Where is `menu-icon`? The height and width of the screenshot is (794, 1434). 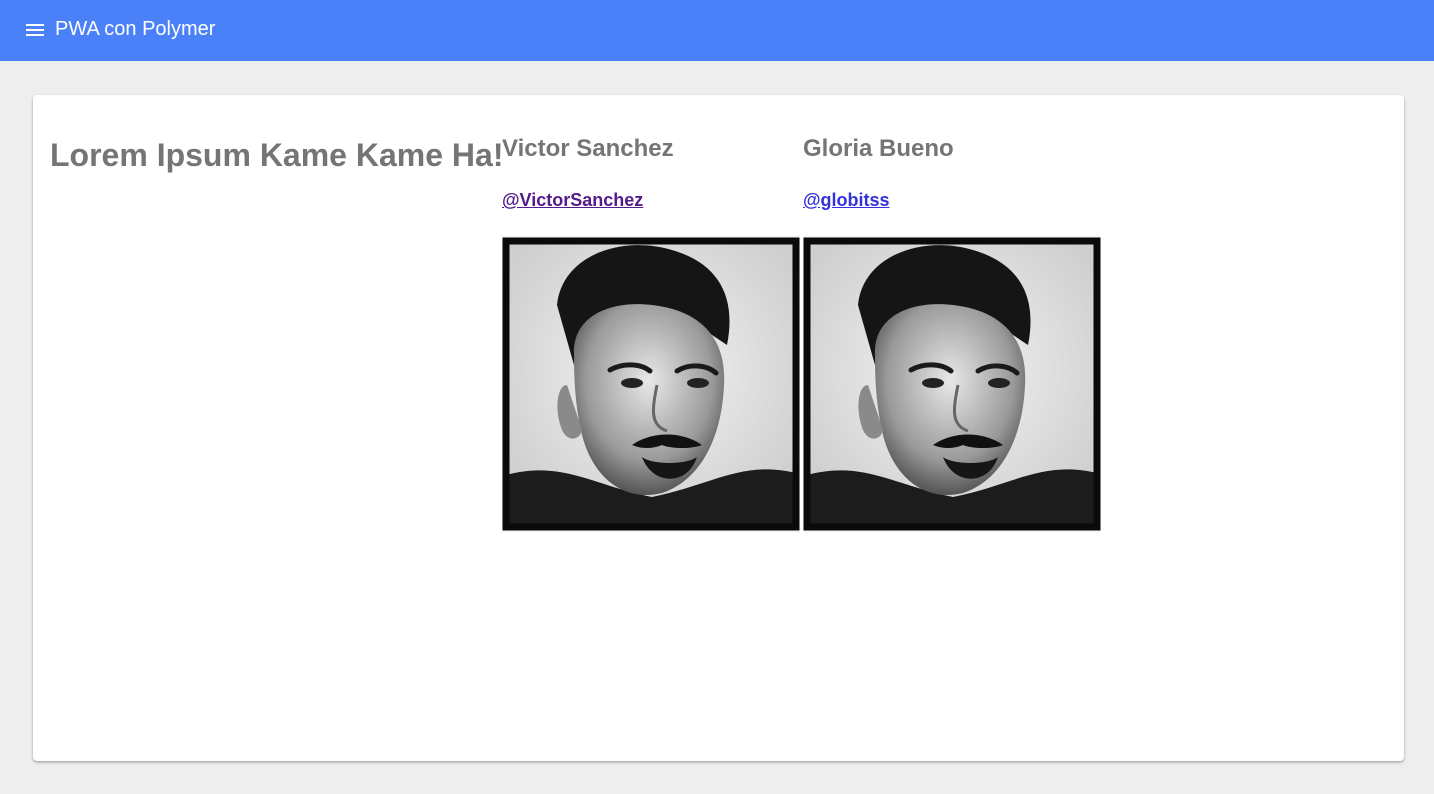
menu-icon is located at coordinates (35, 30).